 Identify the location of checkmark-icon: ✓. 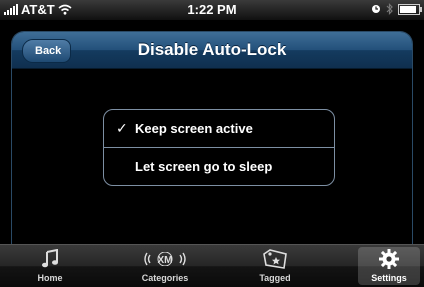
(122, 128).